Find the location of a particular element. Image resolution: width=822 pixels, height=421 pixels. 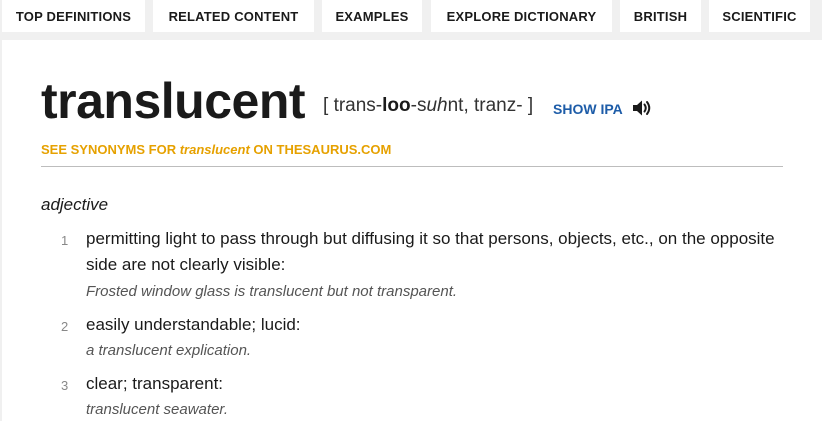

tab-examples: EXAMPLES is located at coordinates (372, 16).